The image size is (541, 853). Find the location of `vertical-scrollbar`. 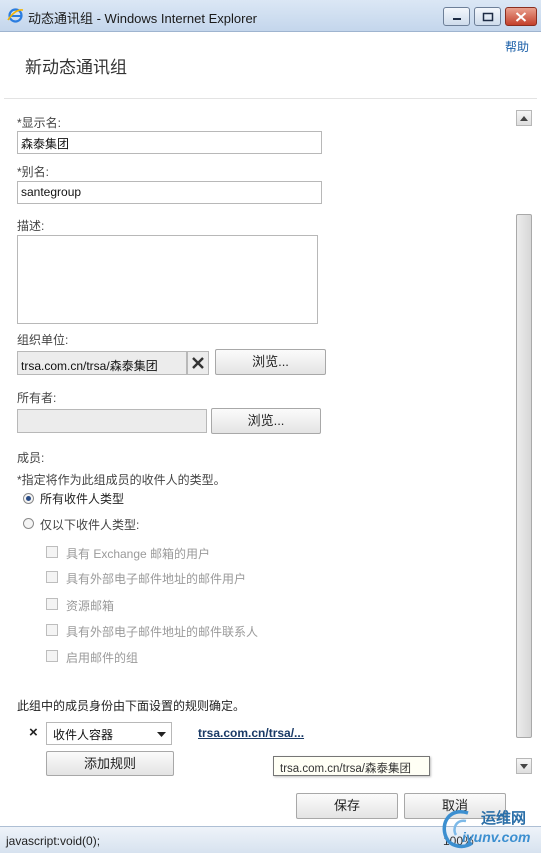

vertical-scrollbar is located at coordinates (524, 442).